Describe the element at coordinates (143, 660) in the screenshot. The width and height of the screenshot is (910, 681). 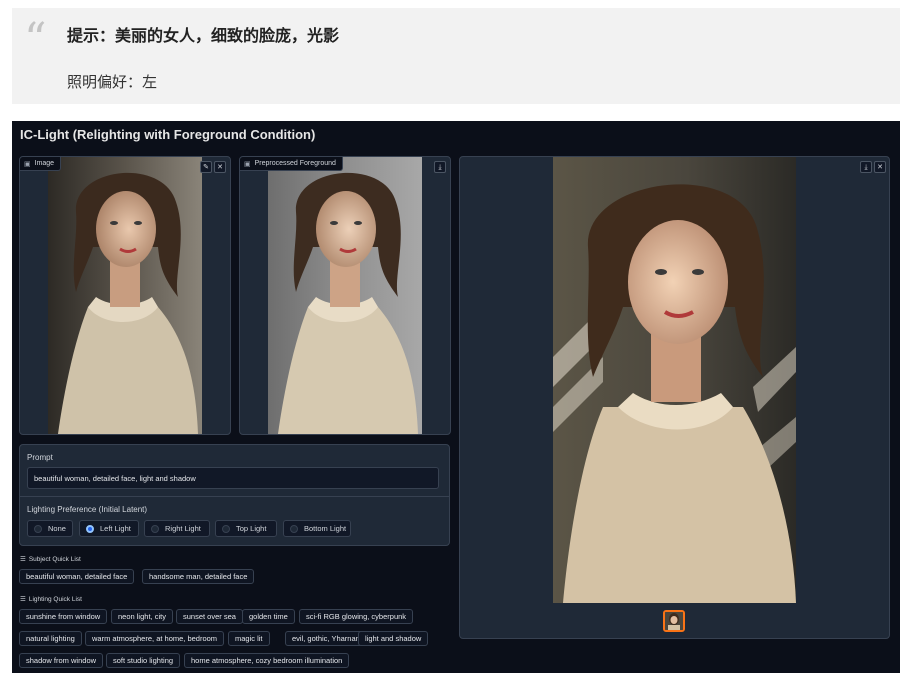
I see `lighting-chip: soft studio lighting` at that location.